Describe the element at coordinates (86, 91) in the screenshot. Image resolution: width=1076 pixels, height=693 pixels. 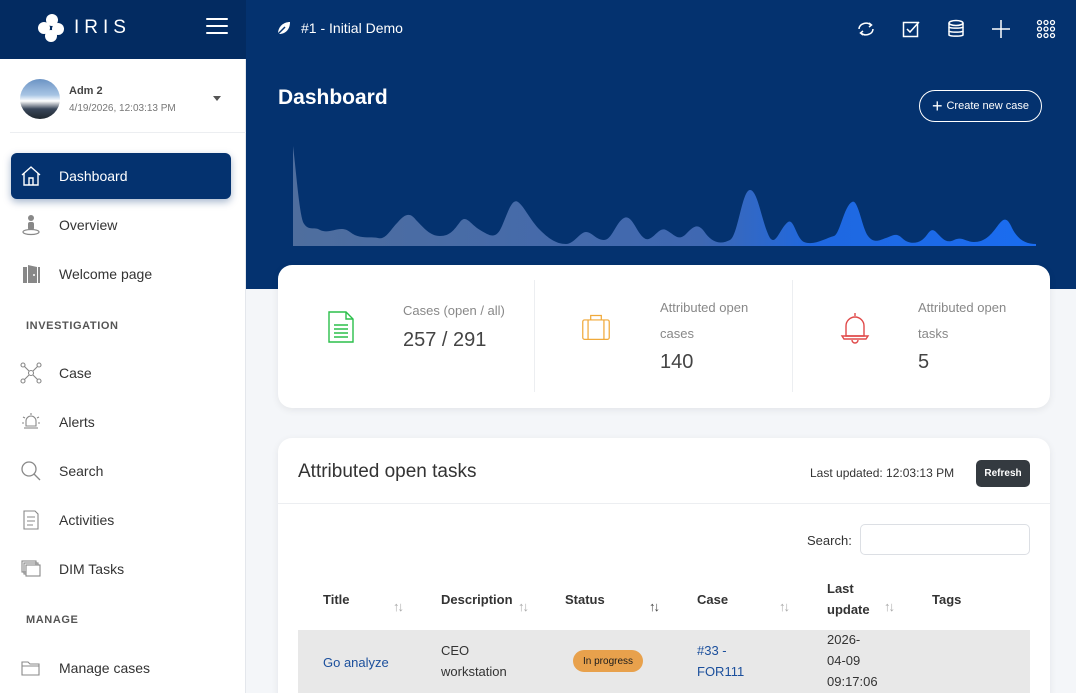
I see `user-name: Adm 2` at that location.